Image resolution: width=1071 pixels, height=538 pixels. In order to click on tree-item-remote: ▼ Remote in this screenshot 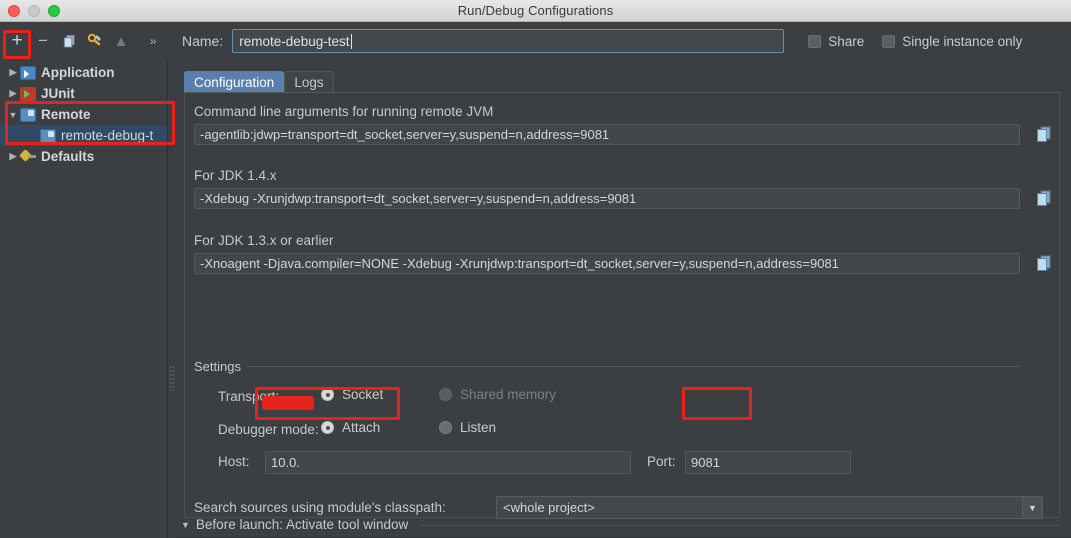, I will do `click(83, 114)`.